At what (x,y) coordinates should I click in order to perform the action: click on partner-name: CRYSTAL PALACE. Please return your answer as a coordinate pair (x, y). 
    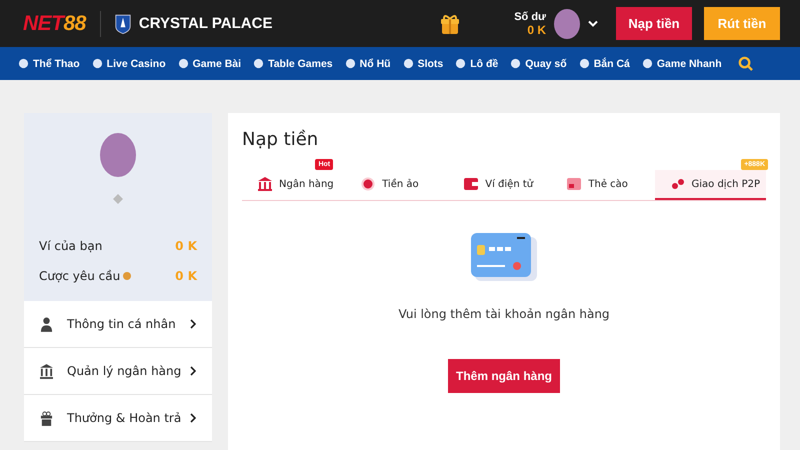
    Looking at the image, I should click on (205, 23).